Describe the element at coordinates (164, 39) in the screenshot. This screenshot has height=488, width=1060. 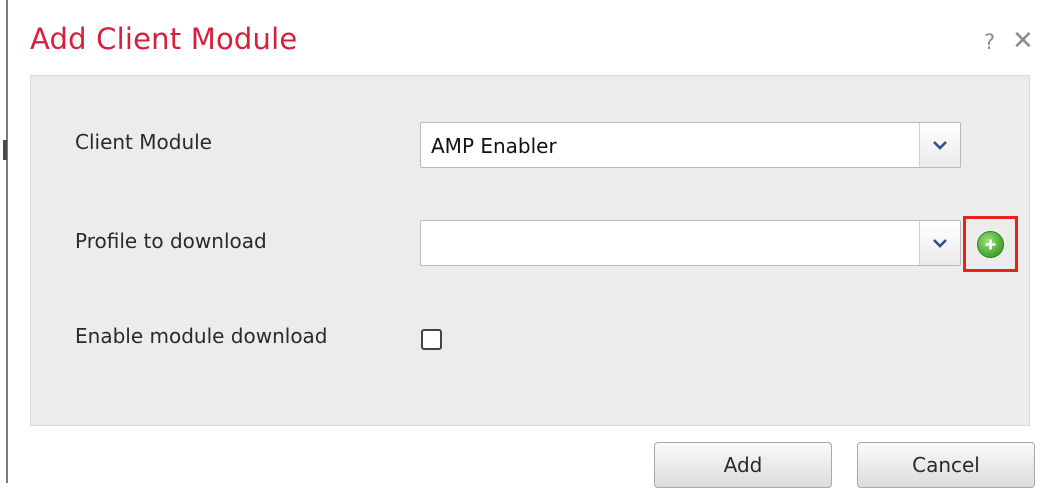
I see `dialog-title: Add Client Module` at that location.